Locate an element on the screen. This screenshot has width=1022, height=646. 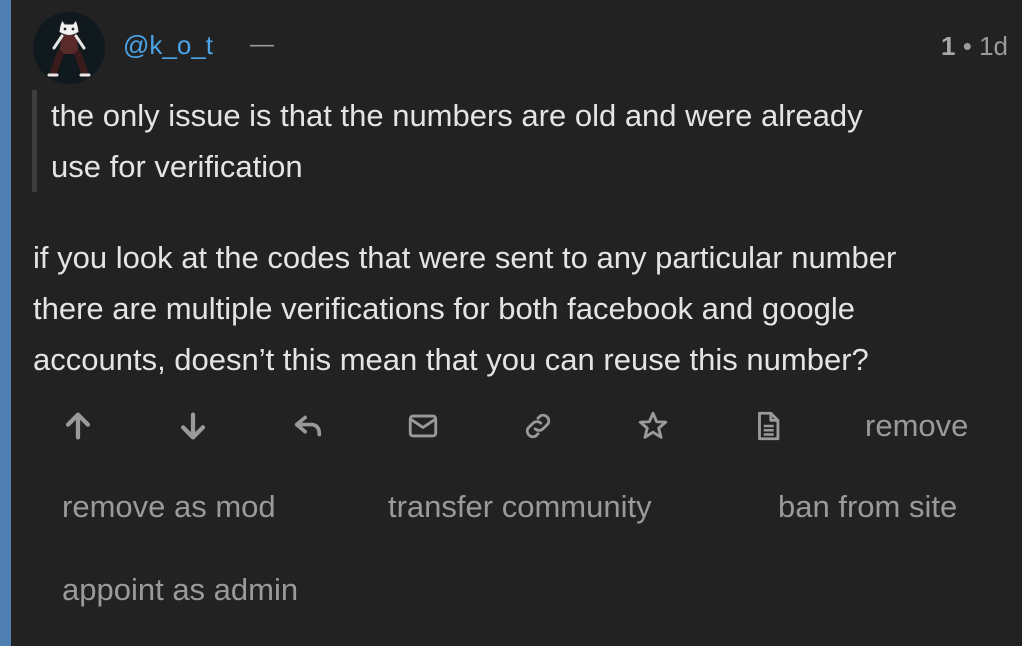
post-age: 1d is located at coordinates (993, 46).